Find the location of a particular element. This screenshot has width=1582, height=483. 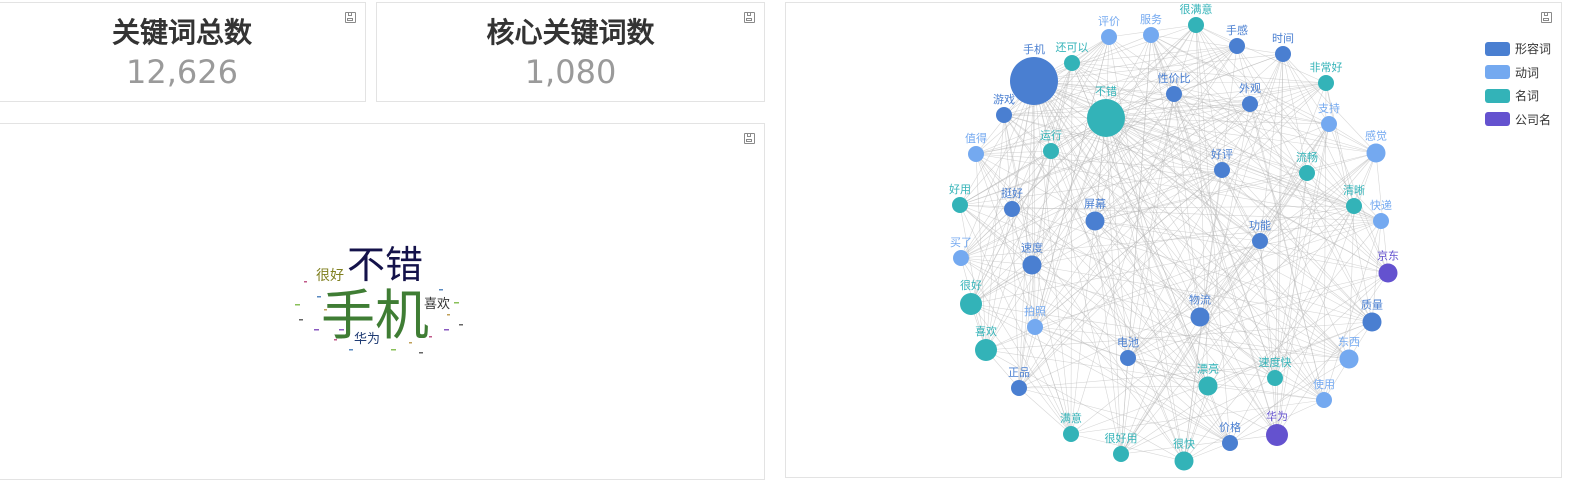

graph-node-label: 电池 is located at coordinates (1128, 342).